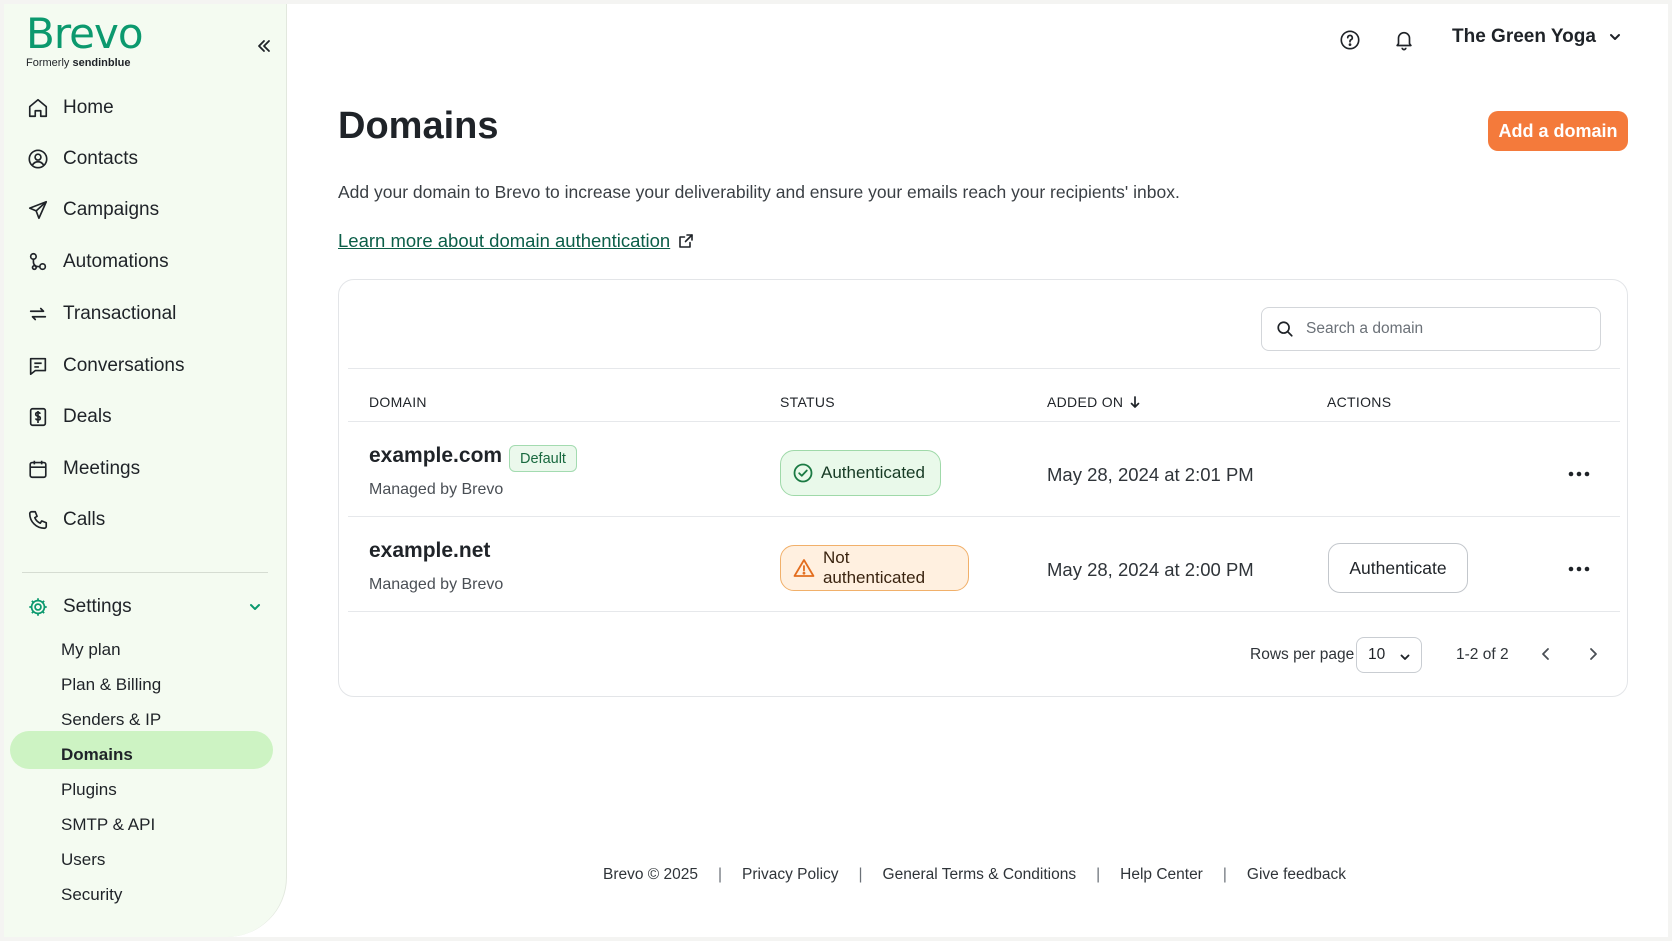 The width and height of the screenshot is (1672, 941). Describe the element at coordinates (1446, 329) in the screenshot. I see `search-input` at that location.